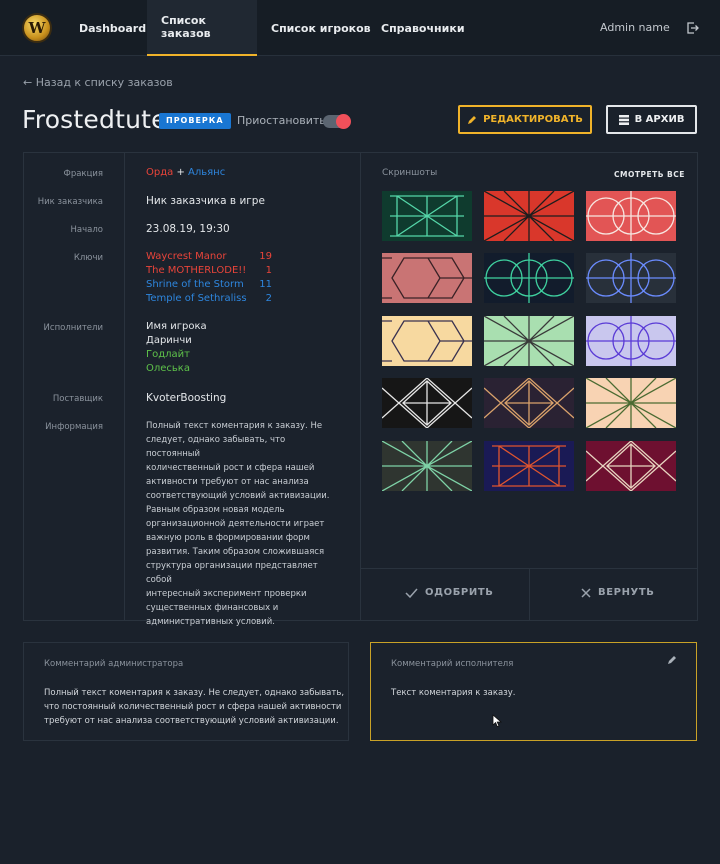 This screenshot has width=720, height=864. I want to click on performer-name: Имя игрока, so click(176, 326).